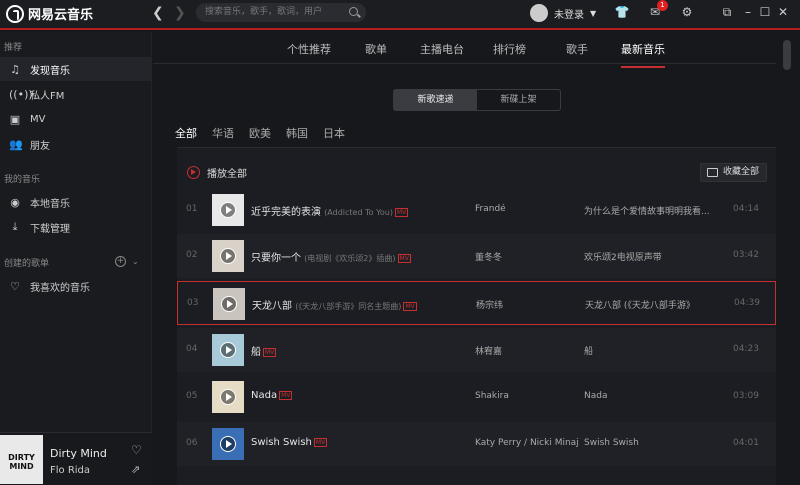 This screenshot has width=800, height=485. What do you see at coordinates (622, 12) in the screenshot?
I see `skin-icon: 👕` at bounding box center [622, 12].